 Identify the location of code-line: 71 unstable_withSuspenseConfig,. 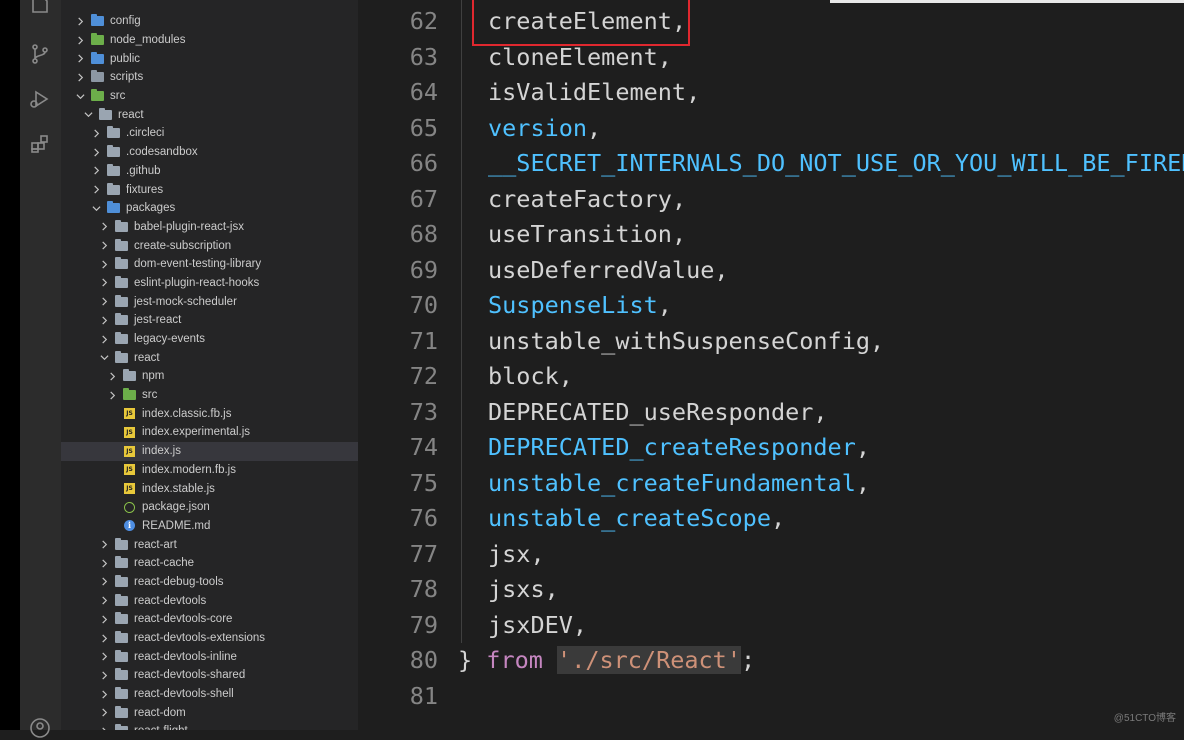
(771, 341).